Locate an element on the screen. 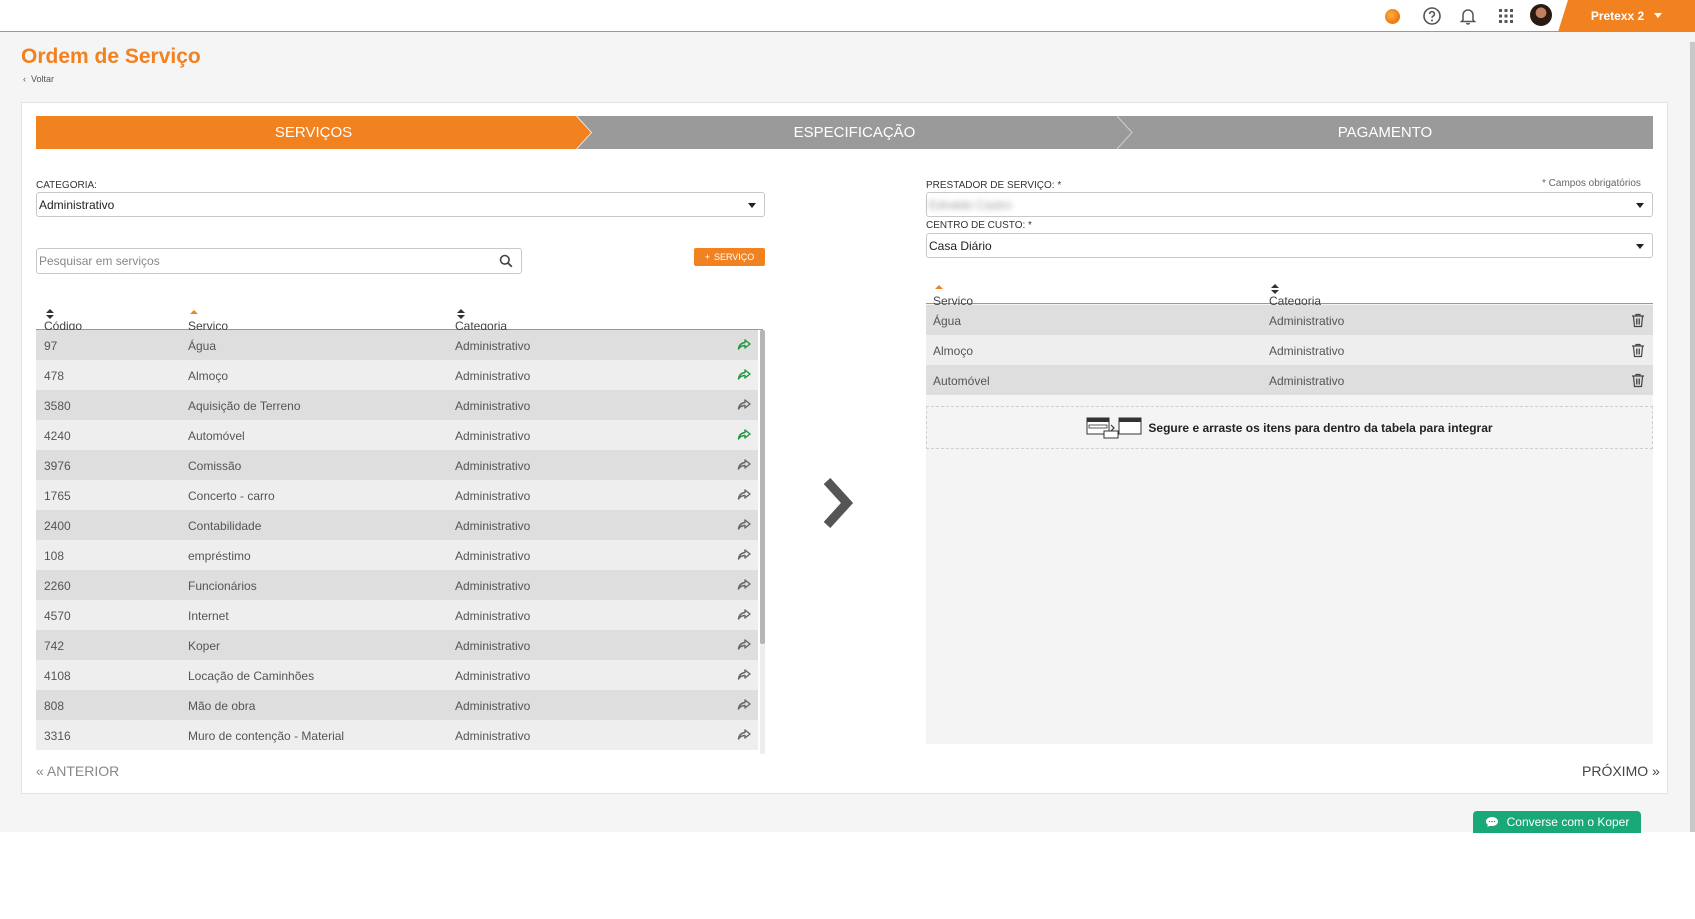 The width and height of the screenshot is (1695, 919). scrollbar-thumb is located at coordinates (762, 487).